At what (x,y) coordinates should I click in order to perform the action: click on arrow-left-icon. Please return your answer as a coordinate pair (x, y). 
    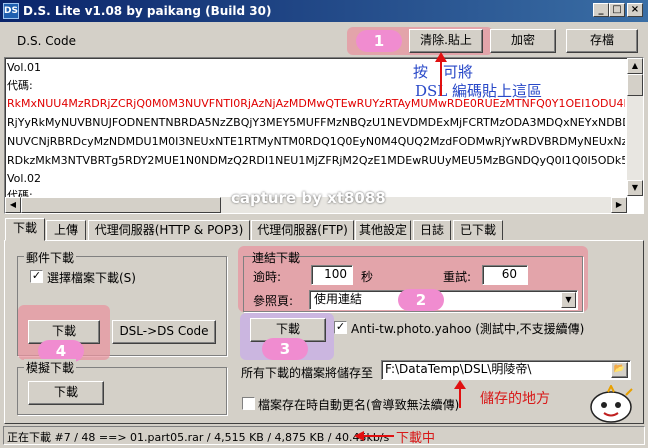
    Looking at the image, I should click on (374, 436).